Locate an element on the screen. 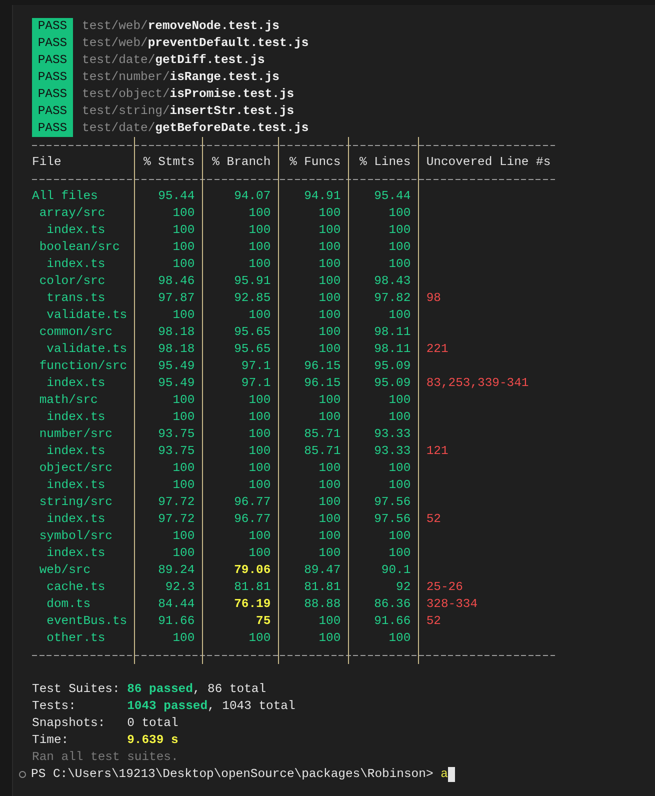  column-header: Uncovered Line #s is located at coordinates (488, 162).